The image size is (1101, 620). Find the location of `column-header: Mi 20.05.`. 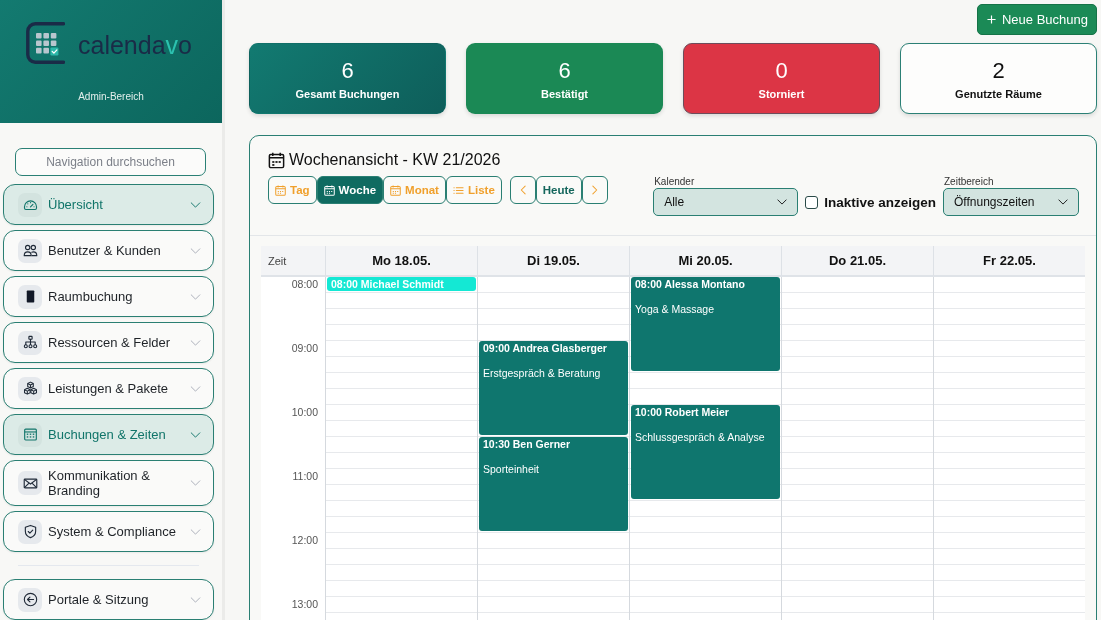

column-header: Mi 20.05. is located at coordinates (705, 261).